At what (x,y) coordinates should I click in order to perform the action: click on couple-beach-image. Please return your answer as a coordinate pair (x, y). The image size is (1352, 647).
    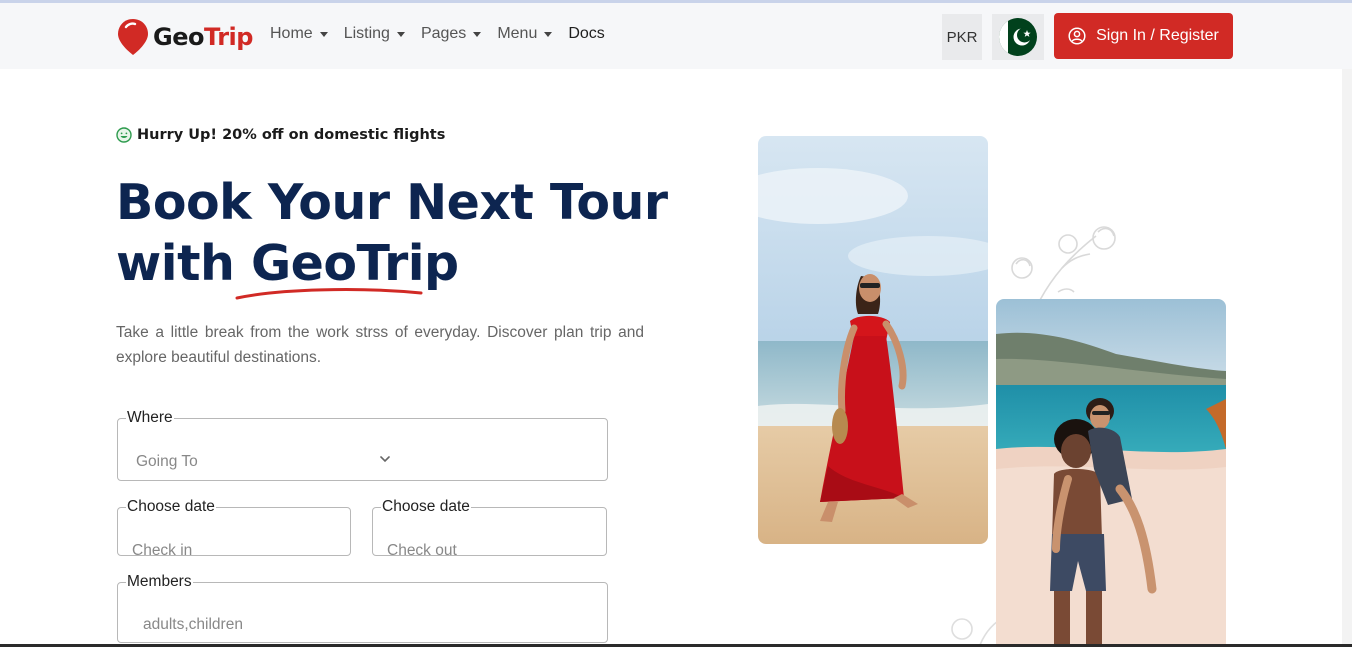
    Looking at the image, I should click on (1111, 473).